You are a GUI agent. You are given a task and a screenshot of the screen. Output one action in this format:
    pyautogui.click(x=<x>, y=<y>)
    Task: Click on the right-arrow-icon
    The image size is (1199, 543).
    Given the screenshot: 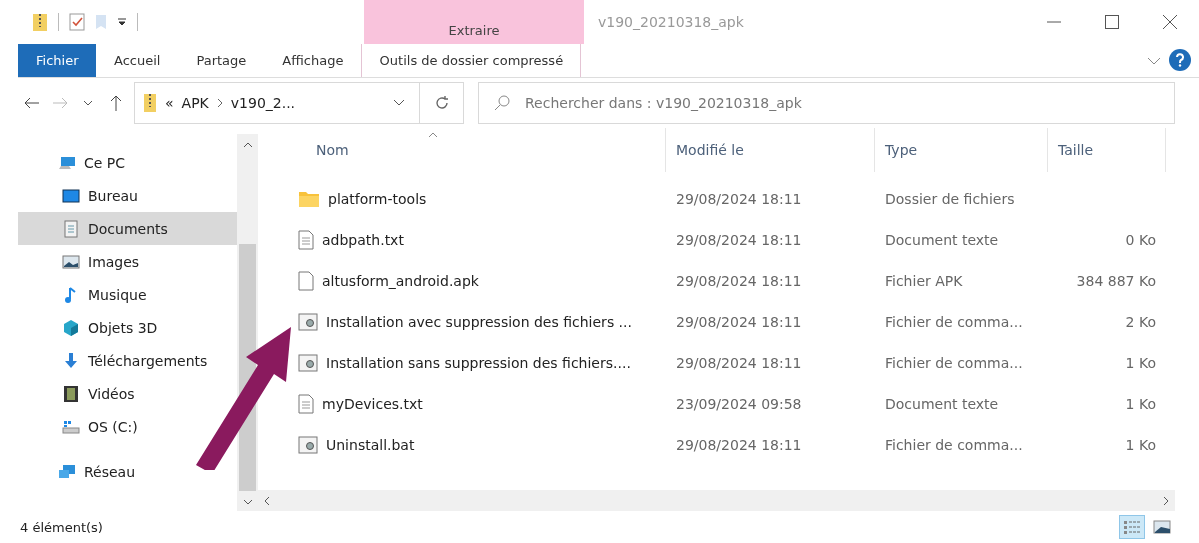 What is the action you would take?
    pyautogui.click(x=60, y=103)
    